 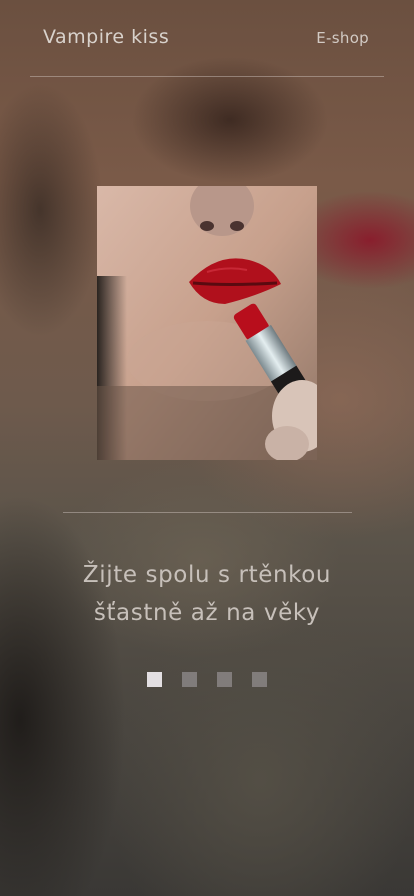 I want to click on brand-logo: Vampire kiss, so click(x=106, y=37).